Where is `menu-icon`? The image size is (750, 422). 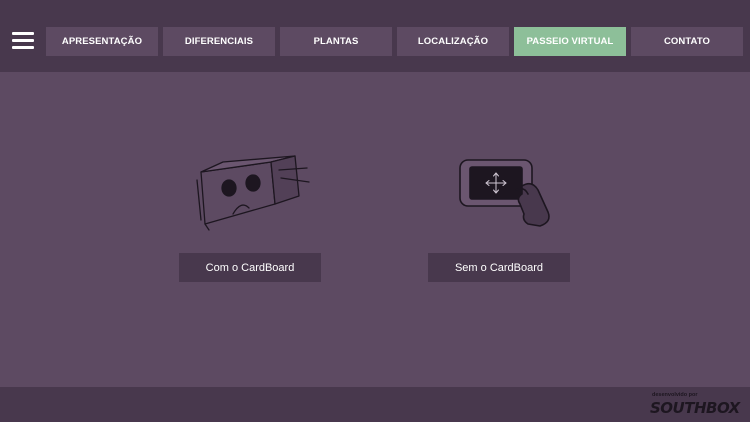 menu-icon is located at coordinates (23, 40).